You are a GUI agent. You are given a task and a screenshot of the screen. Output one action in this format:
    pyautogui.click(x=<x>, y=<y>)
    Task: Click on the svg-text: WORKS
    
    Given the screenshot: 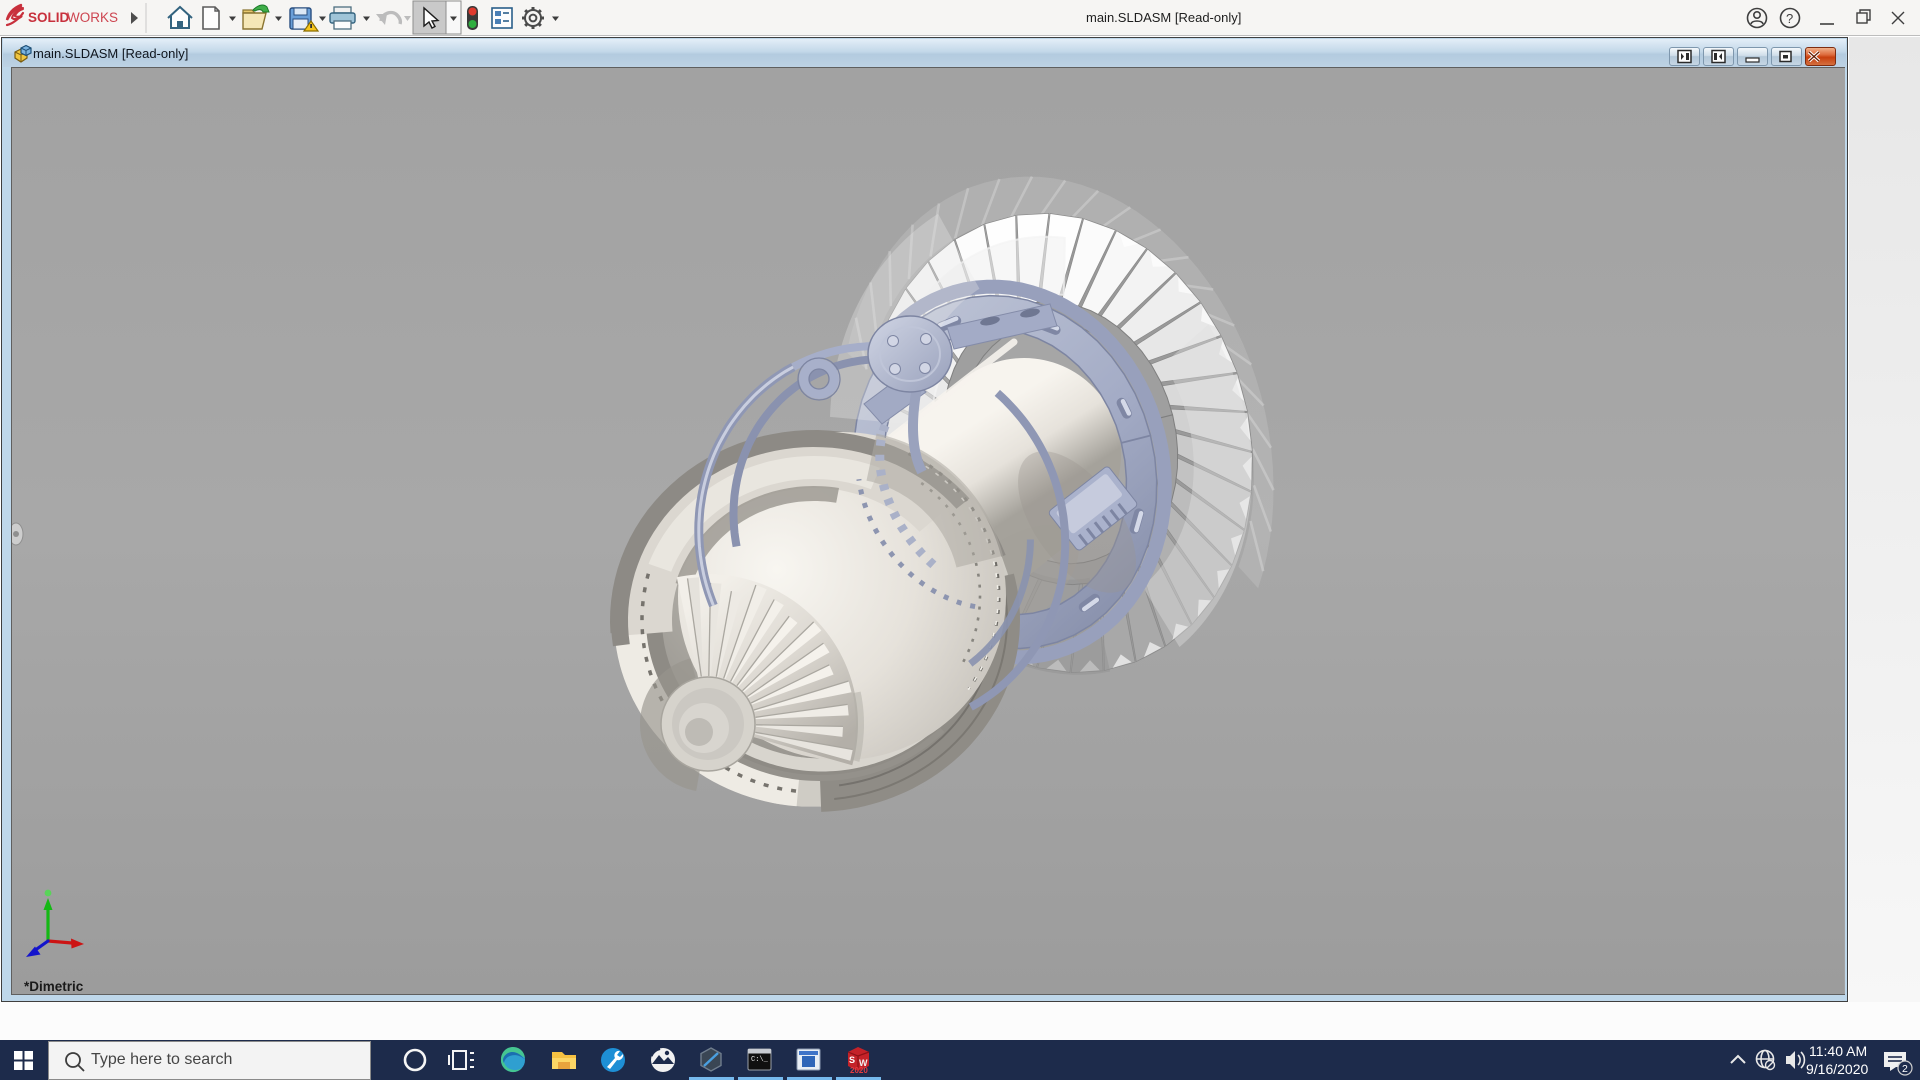 What is the action you would take?
    pyautogui.click(x=92, y=17)
    